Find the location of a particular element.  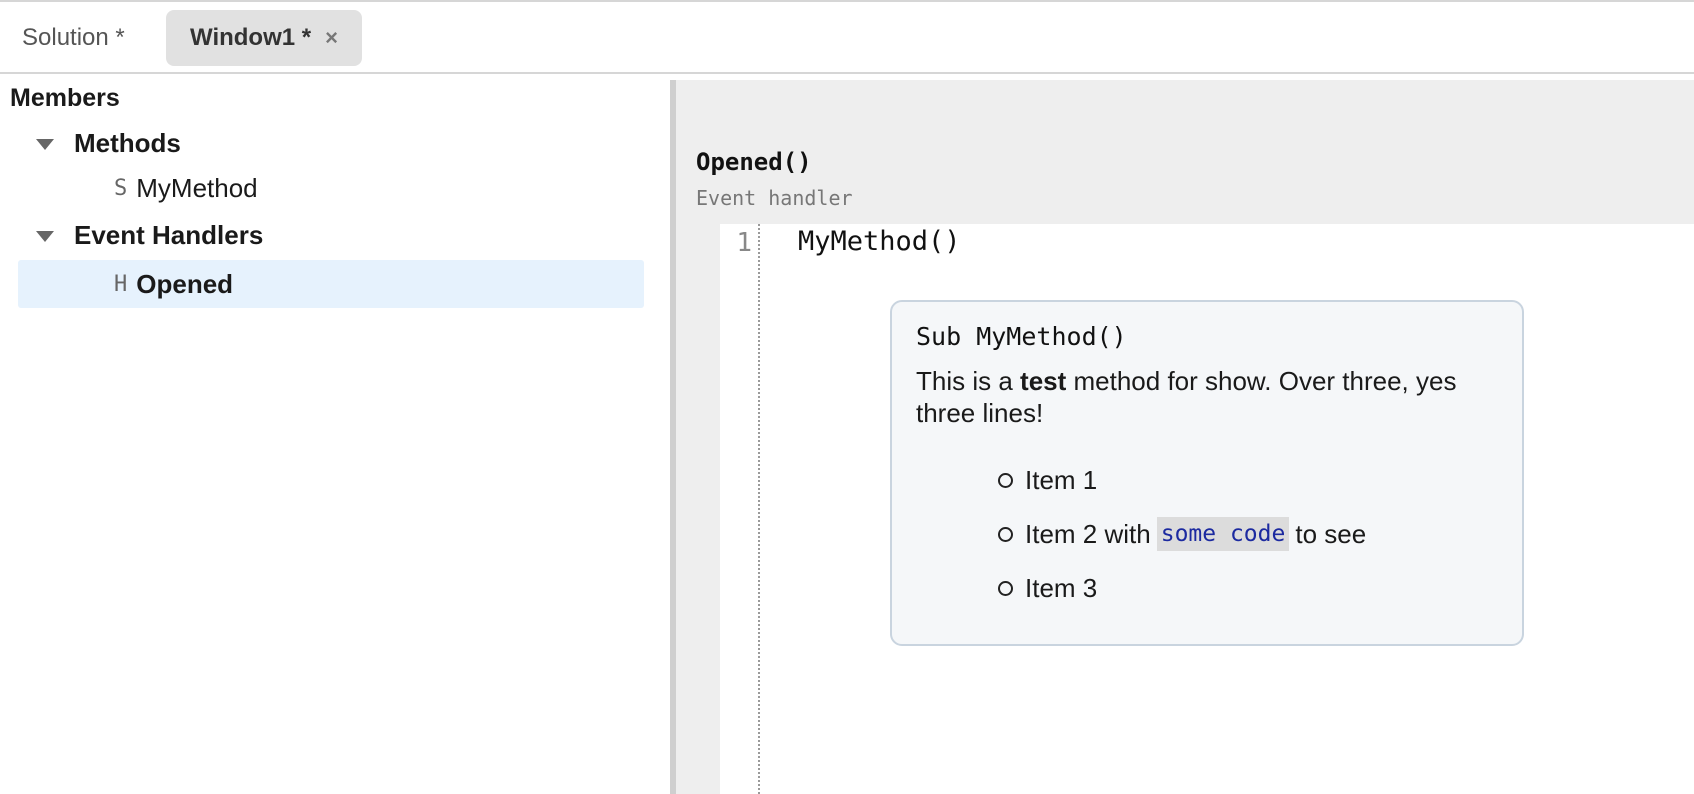

tree-item-opened: H Opened is located at coordinates (331, 284).